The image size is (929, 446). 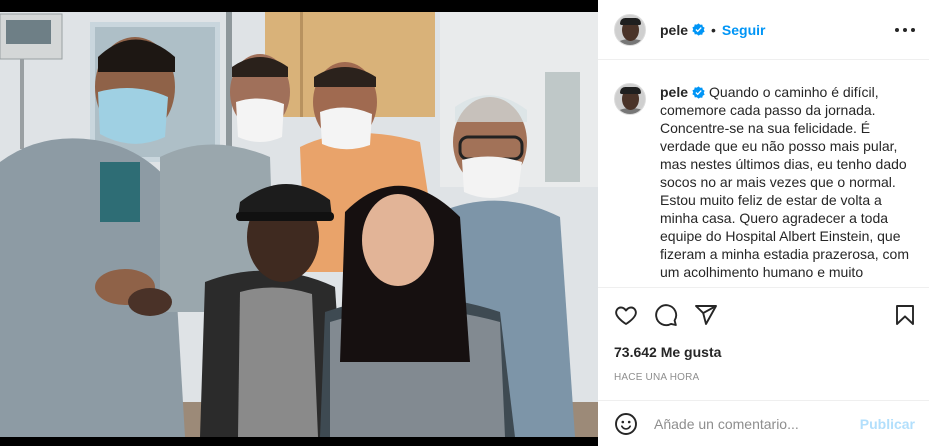 I want to click on actions-section: 73.642 Me gusta HACE UNA HORA, so click(x=763, y=335).